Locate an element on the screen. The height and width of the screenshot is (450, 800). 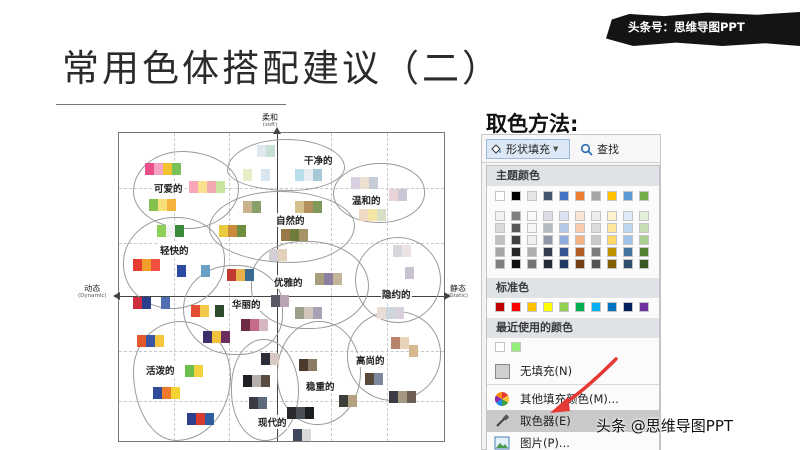
group-label-lively: 活泼的 is located at coordinates (160, 370).